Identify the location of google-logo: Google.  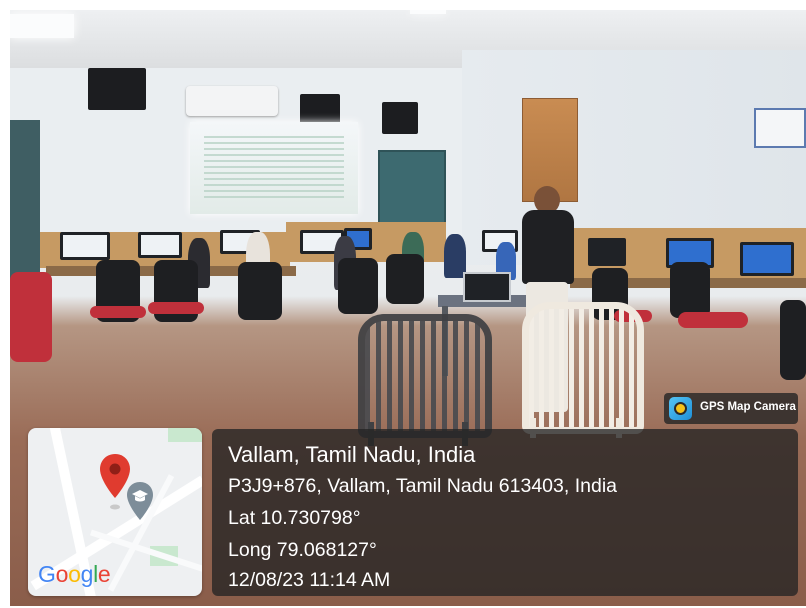
(74, 574).